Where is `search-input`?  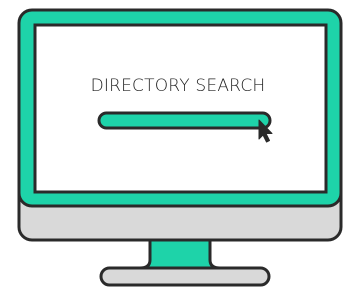 search-input is located at coordinates (184, 120).